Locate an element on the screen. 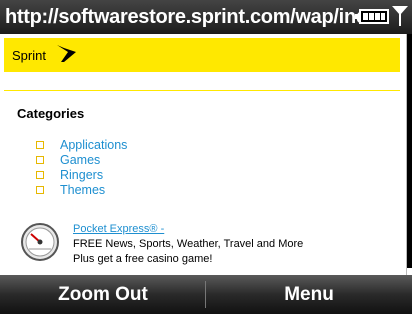  category-link-applications: Applications is located at coordinates (93, 145).